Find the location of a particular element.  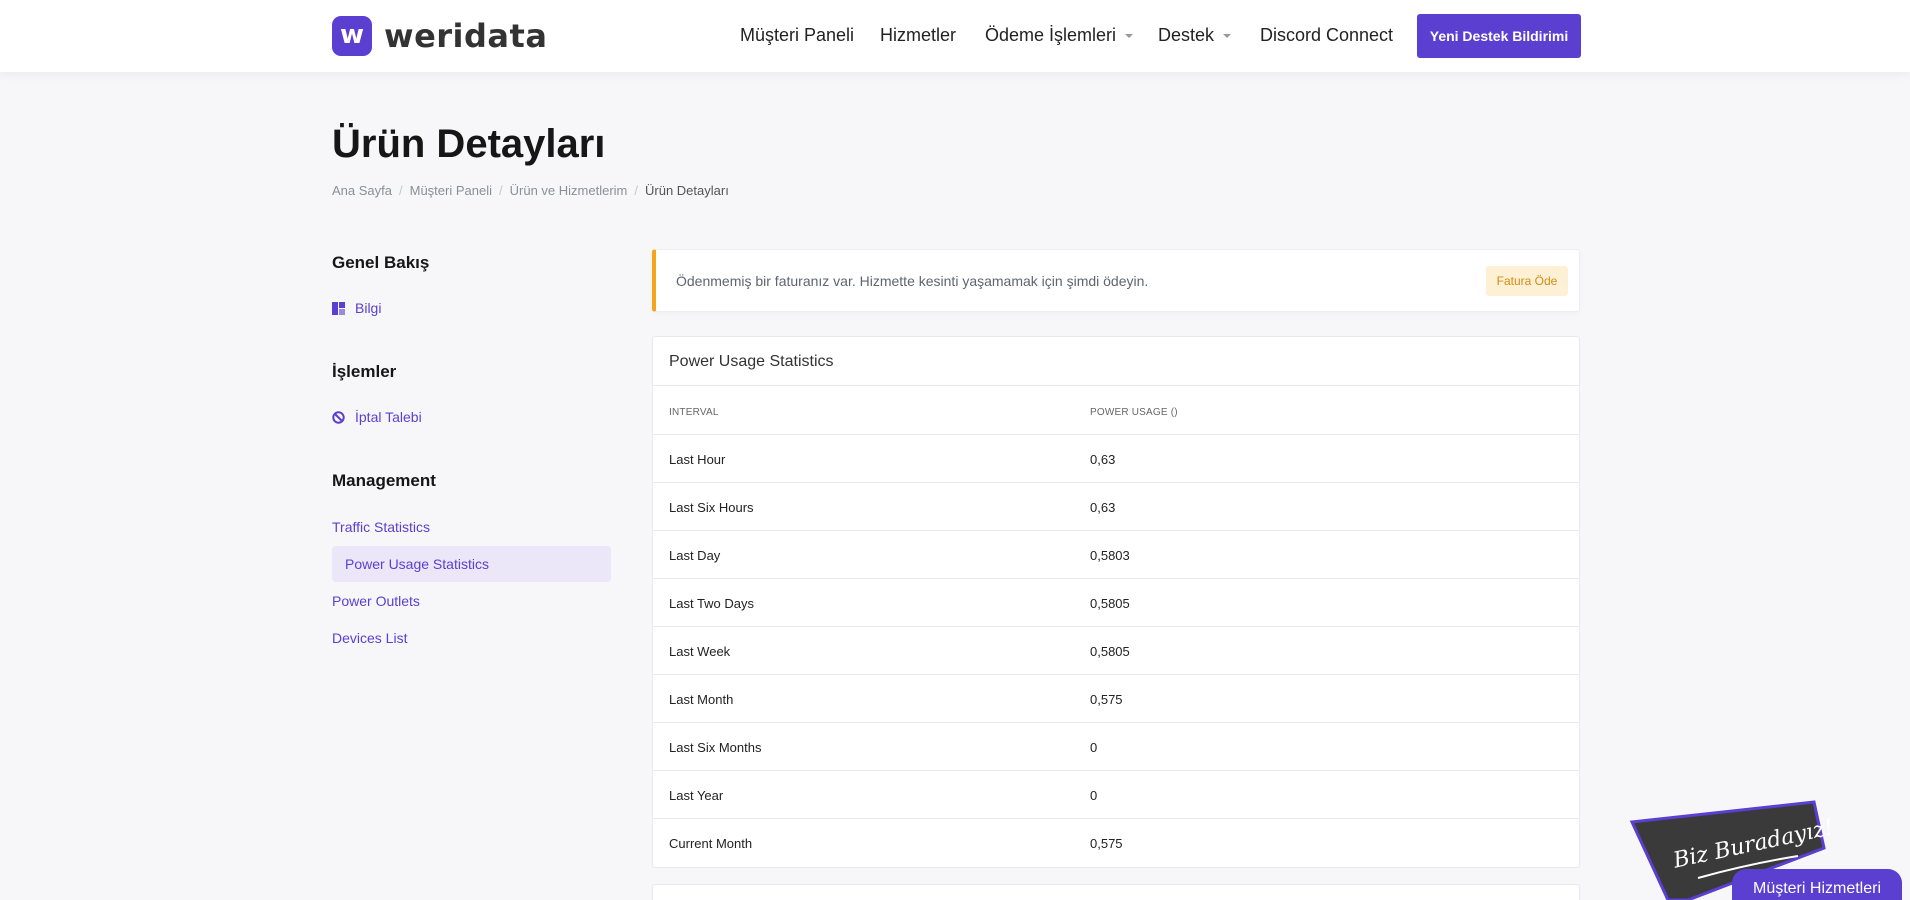

logo-mark-icon: w is located at coordinates (352, 36).